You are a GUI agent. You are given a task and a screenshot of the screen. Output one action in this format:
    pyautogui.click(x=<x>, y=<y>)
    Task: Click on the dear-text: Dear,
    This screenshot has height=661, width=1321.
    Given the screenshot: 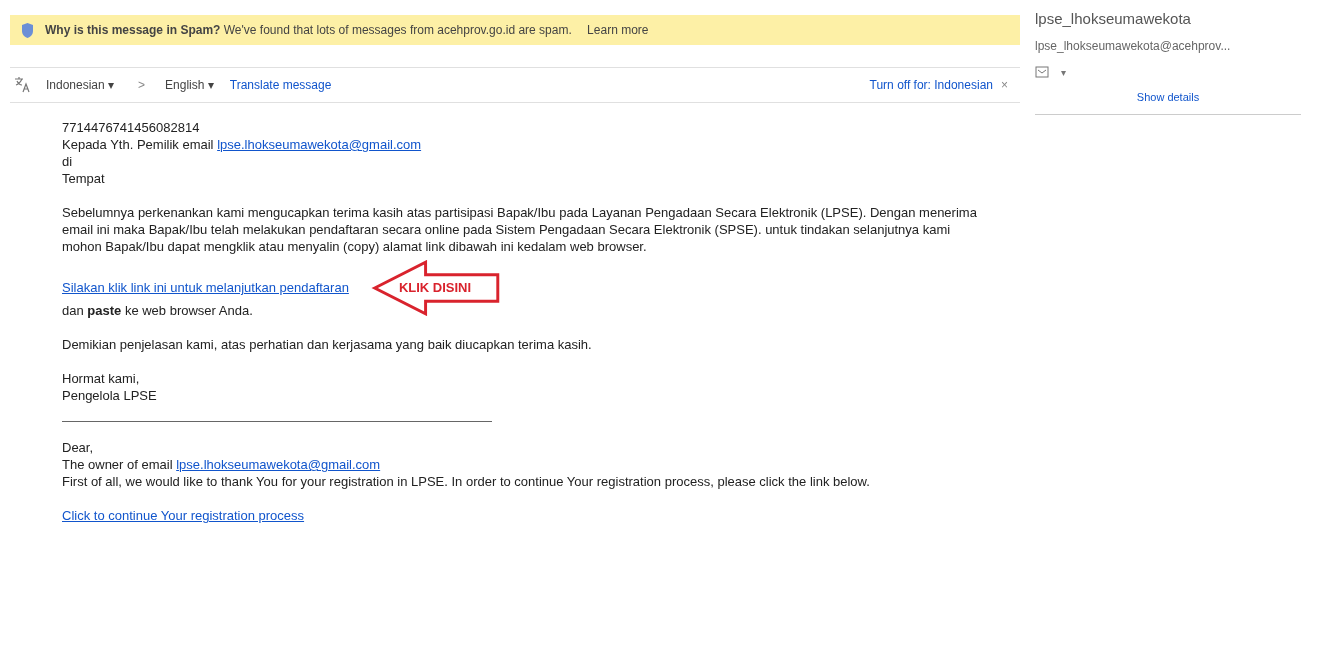 What is the action you would take?
    pyautogui.click(x=78, y=447)
    